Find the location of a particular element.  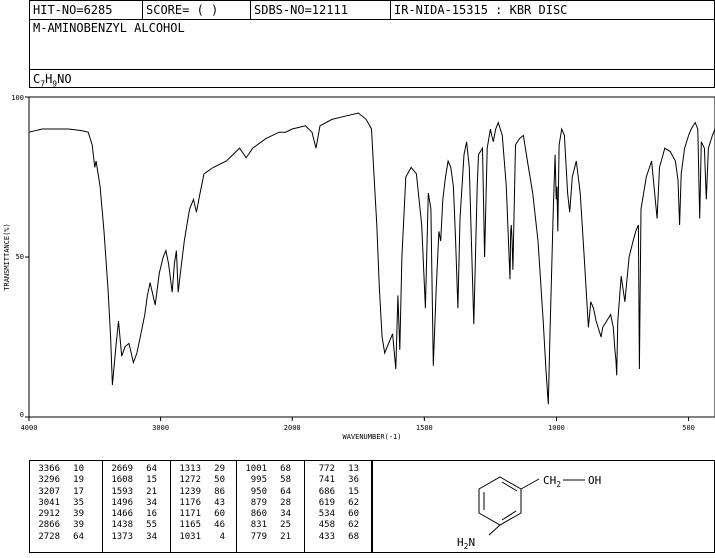

nh2-bond is located at coordinates (494, 530).